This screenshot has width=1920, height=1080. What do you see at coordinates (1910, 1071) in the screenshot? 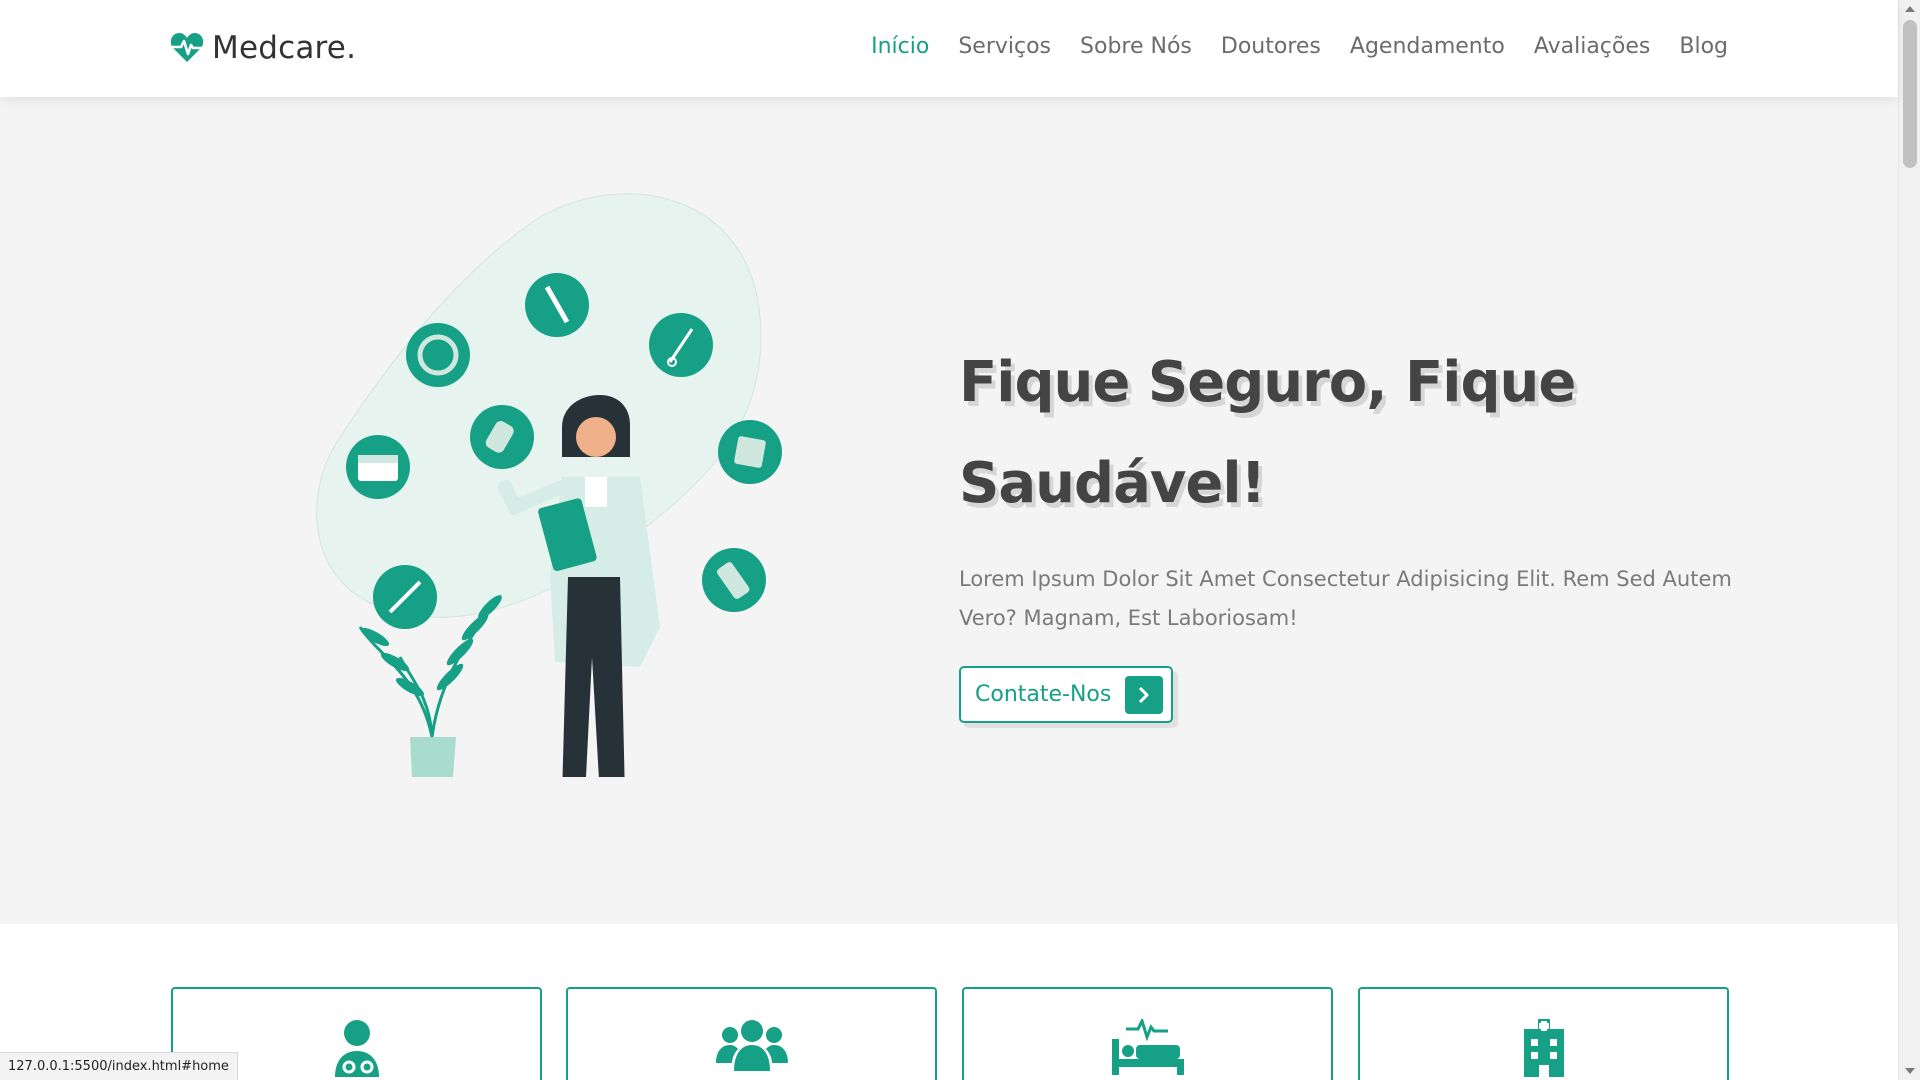
I see `scroll-down-arrow-icon` at bounding box center [1910, 1071].